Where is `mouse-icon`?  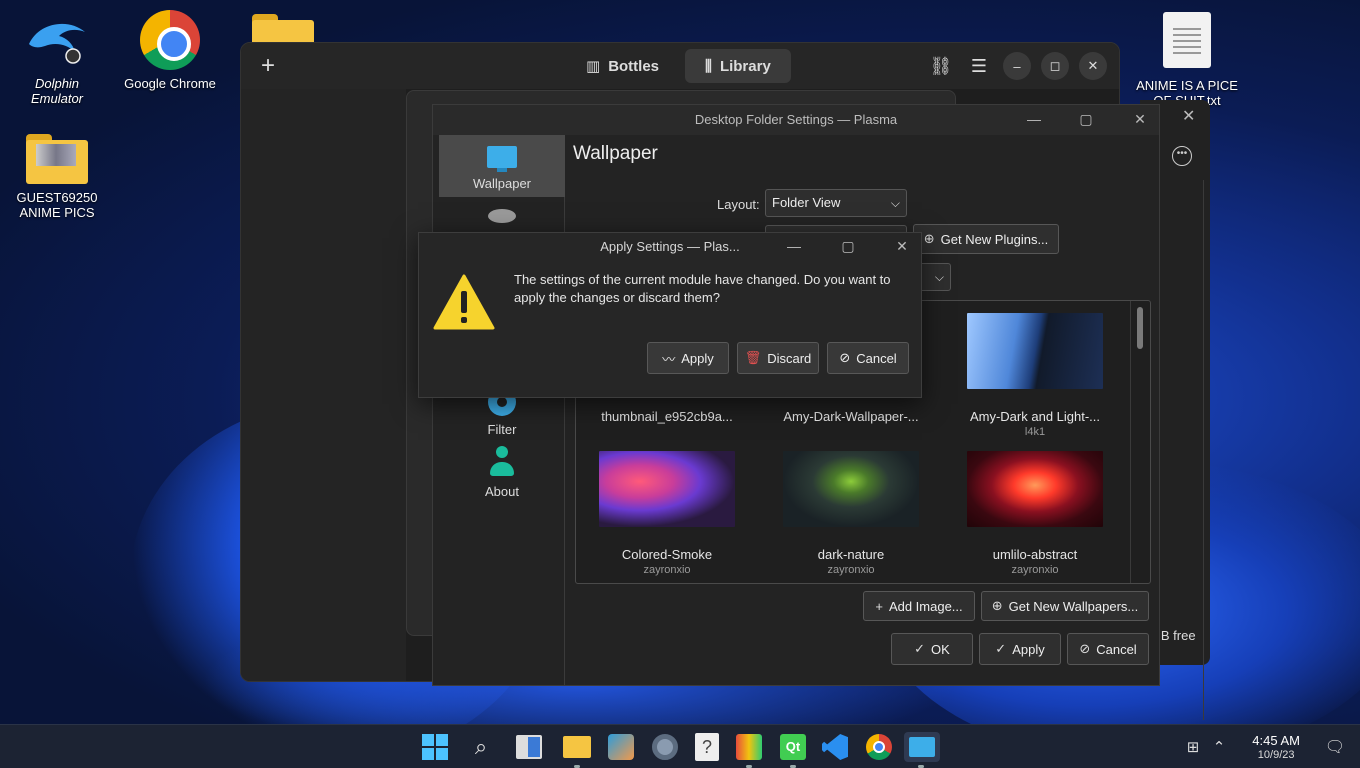
mouse-icon is located at coordinates (502, 216).